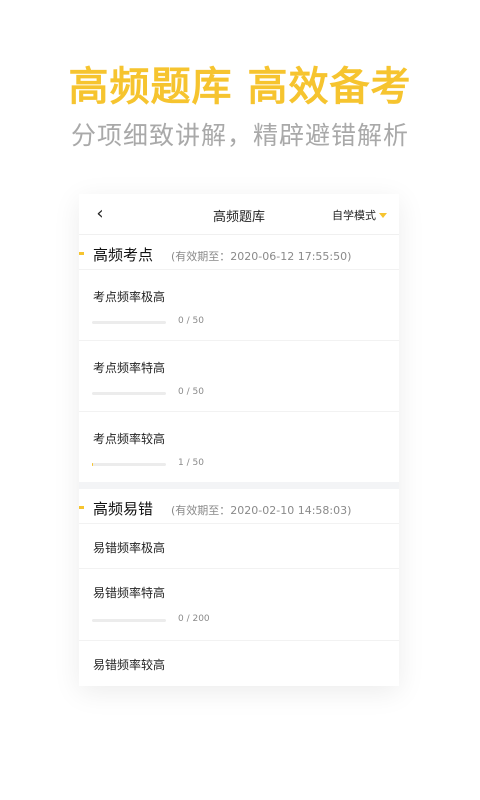  What do you see at coordinates (239, 485) in the screenshot?
I see `section-divider` at bounding box center [239, 485].